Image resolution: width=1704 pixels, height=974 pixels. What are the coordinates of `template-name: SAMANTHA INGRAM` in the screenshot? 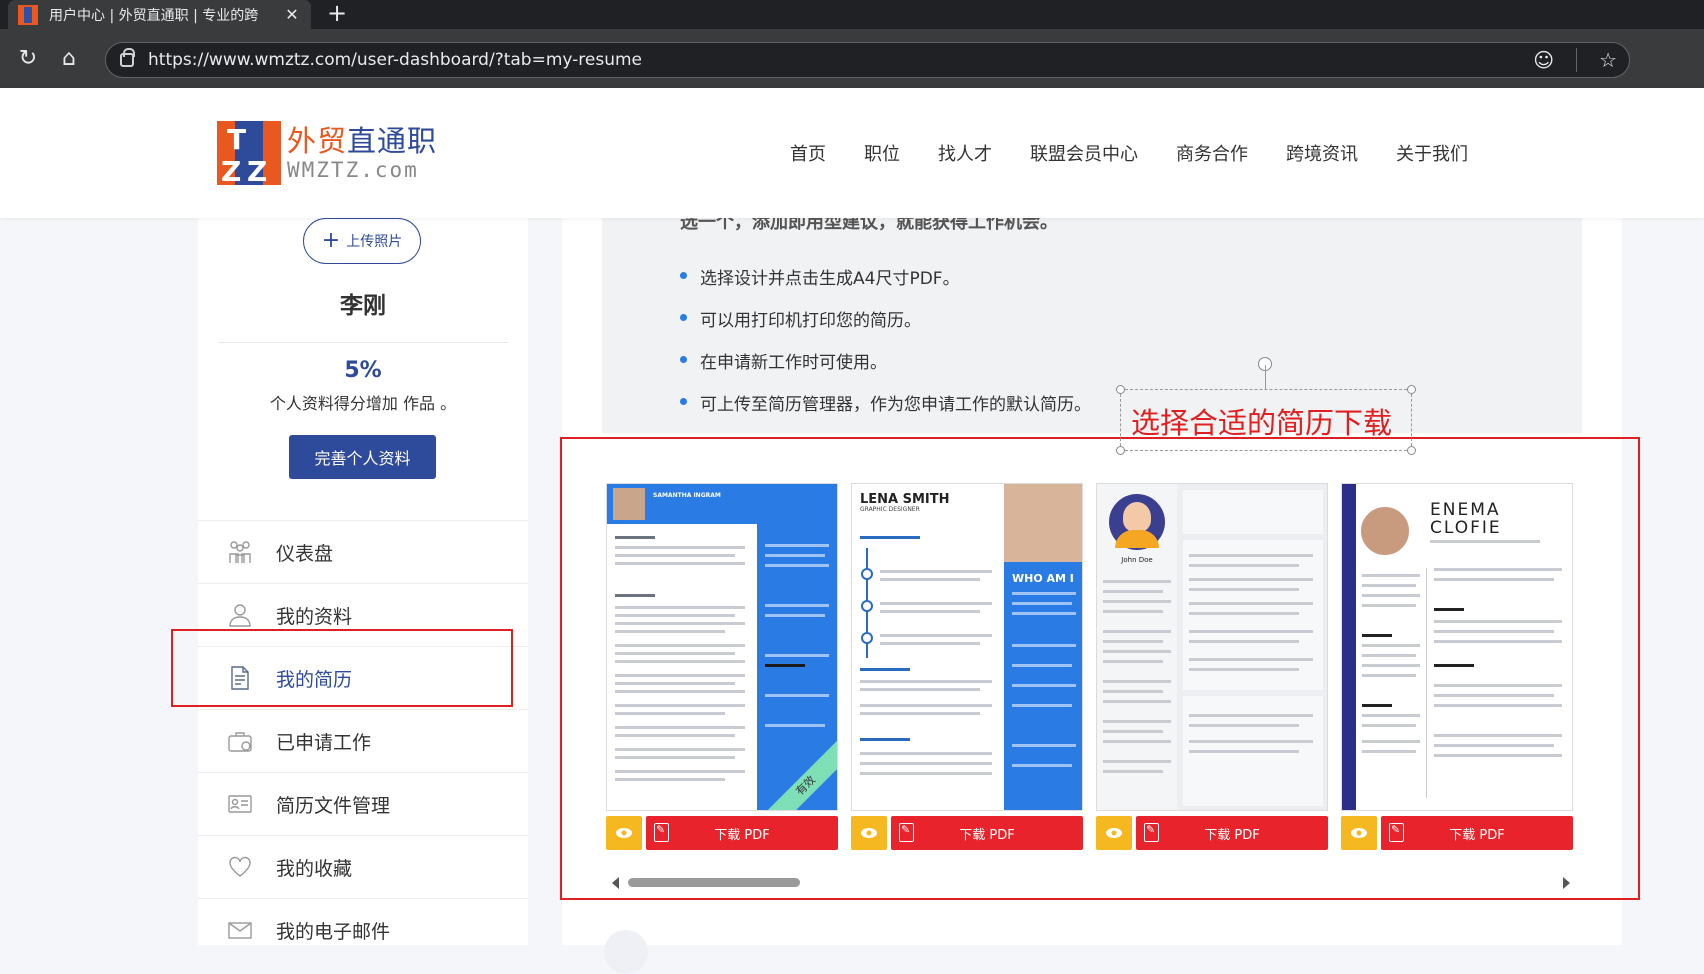 It's located at (687, 495).